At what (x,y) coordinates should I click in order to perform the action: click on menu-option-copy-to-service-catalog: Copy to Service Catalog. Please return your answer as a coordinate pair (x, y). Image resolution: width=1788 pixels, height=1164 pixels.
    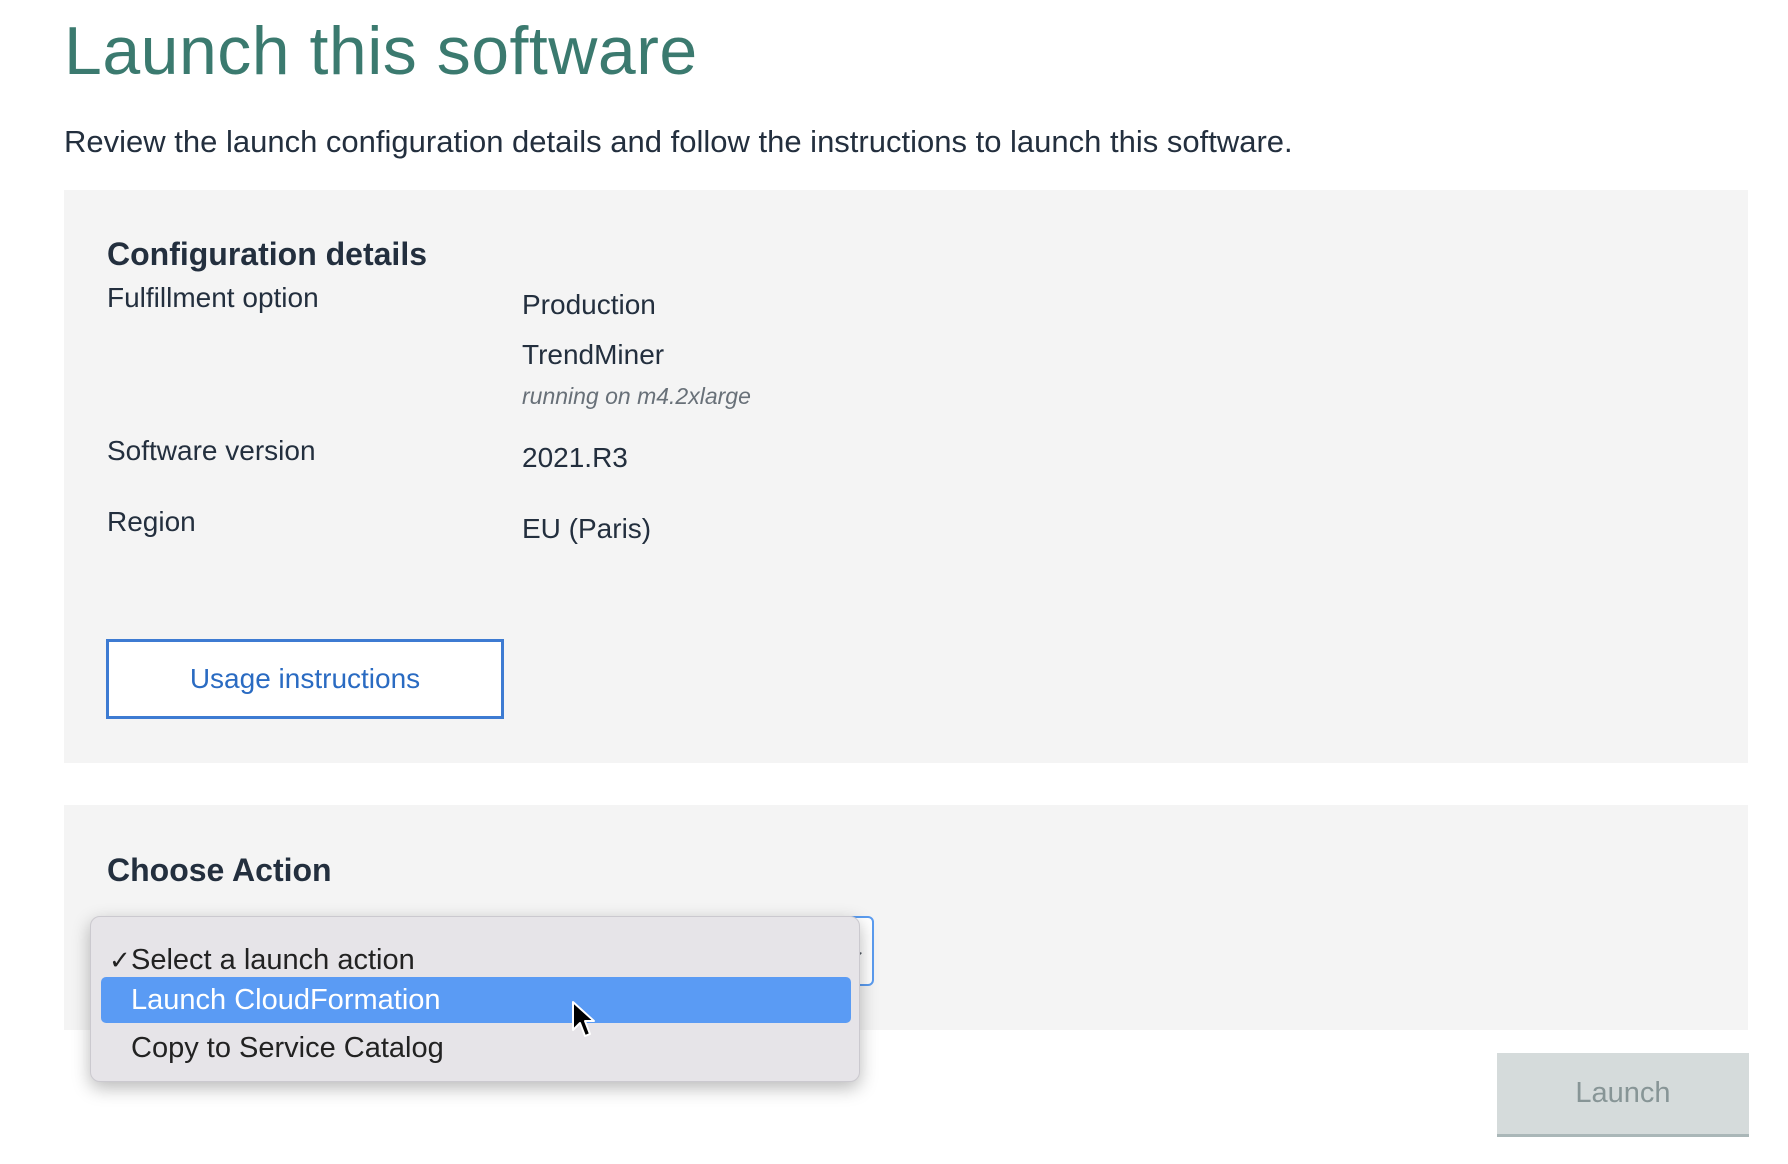
    Looking at the image, I should click on (476, 1048).